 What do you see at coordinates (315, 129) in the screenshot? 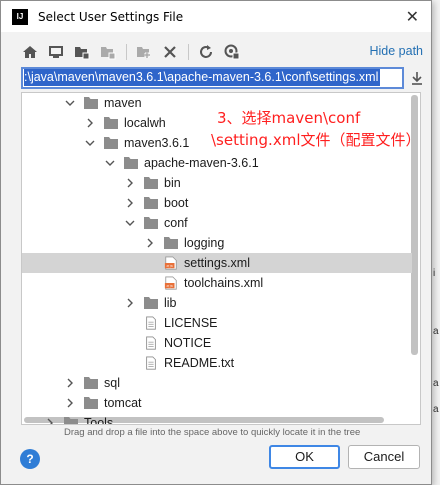
I see `red-annotation: 3、选择maven\conf \setting.xml文件（配置文件）` at bounding box center [315, 129].